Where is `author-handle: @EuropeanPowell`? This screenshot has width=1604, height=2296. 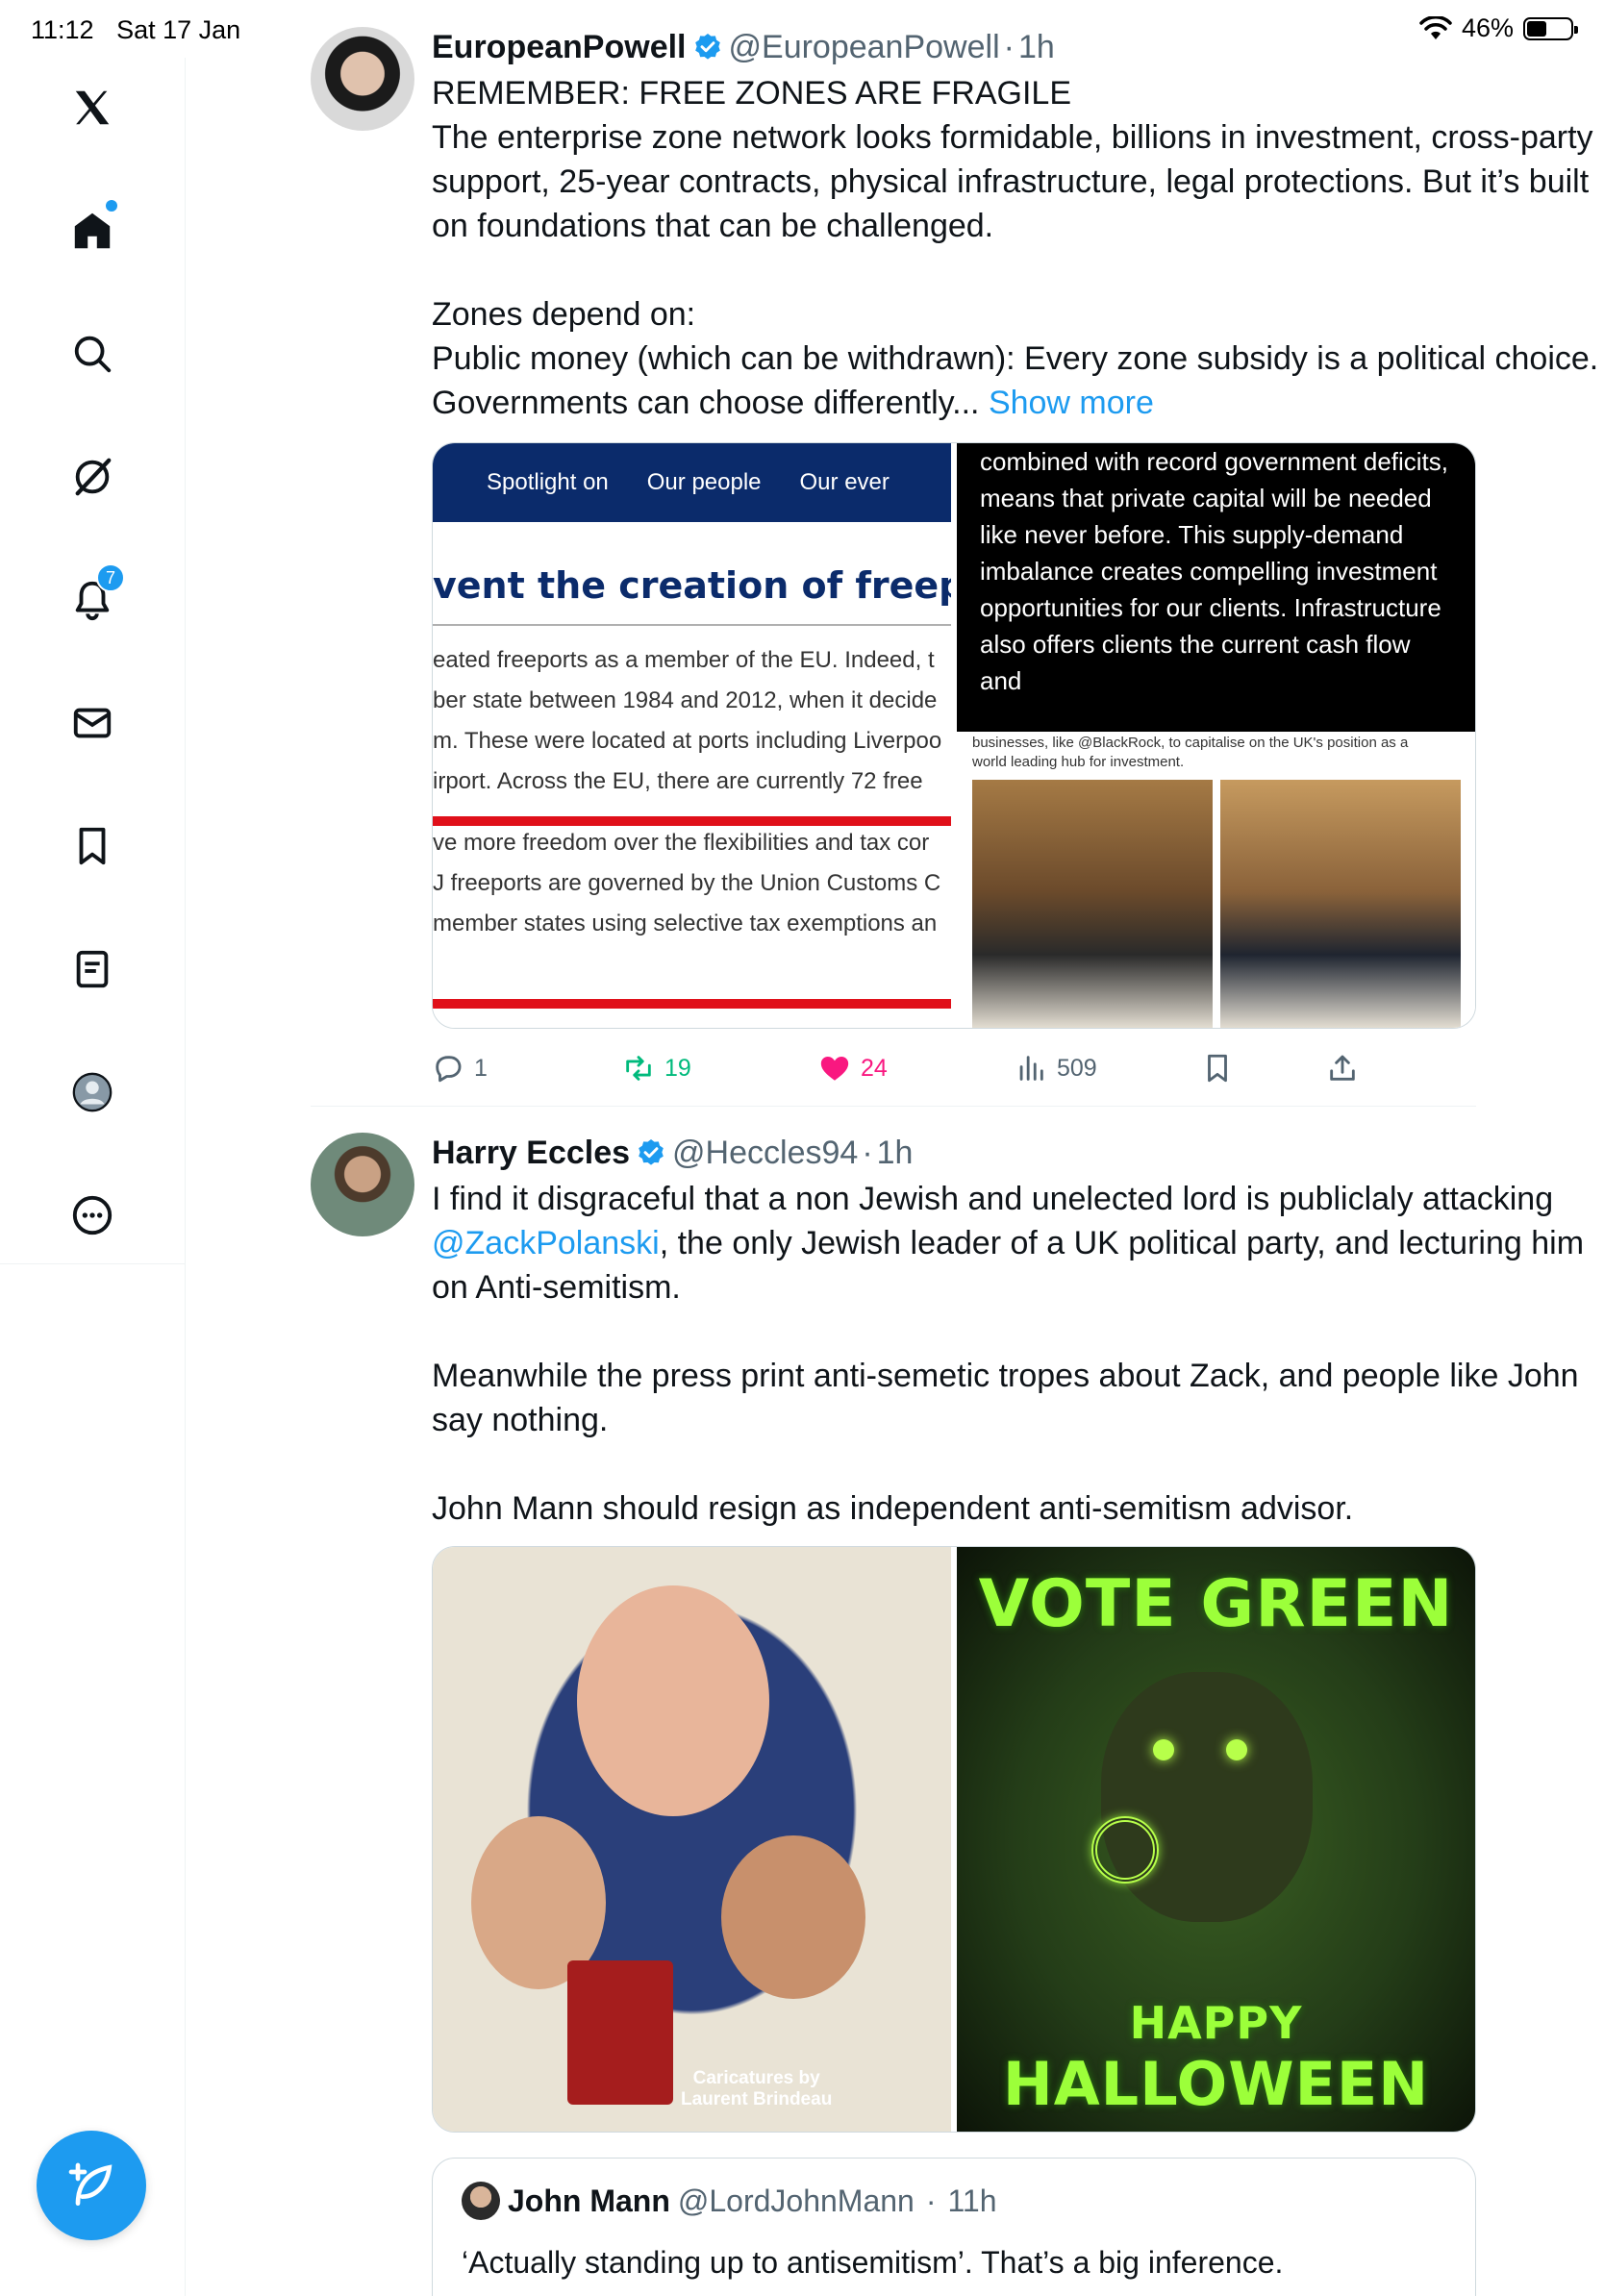
author-handle: @EuropeanPowell is located at coordinates (864, 47).